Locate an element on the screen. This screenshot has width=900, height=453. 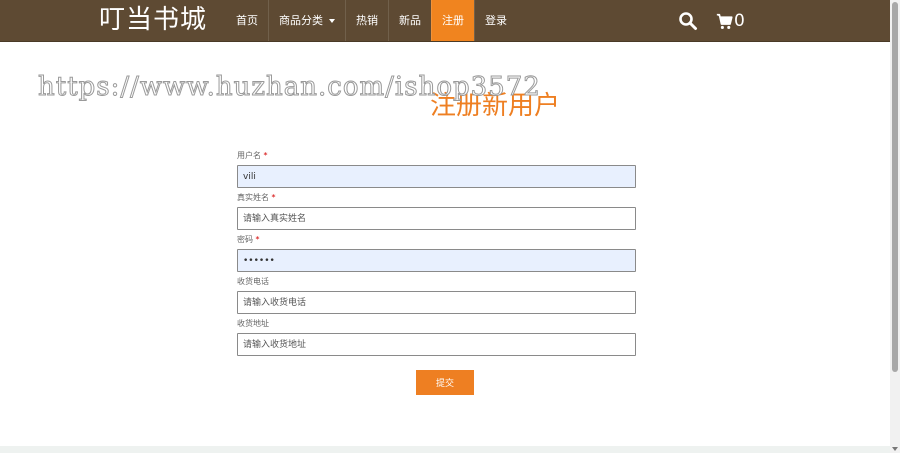
nav-item-register: 注册 is located at coordinates (452, 20).